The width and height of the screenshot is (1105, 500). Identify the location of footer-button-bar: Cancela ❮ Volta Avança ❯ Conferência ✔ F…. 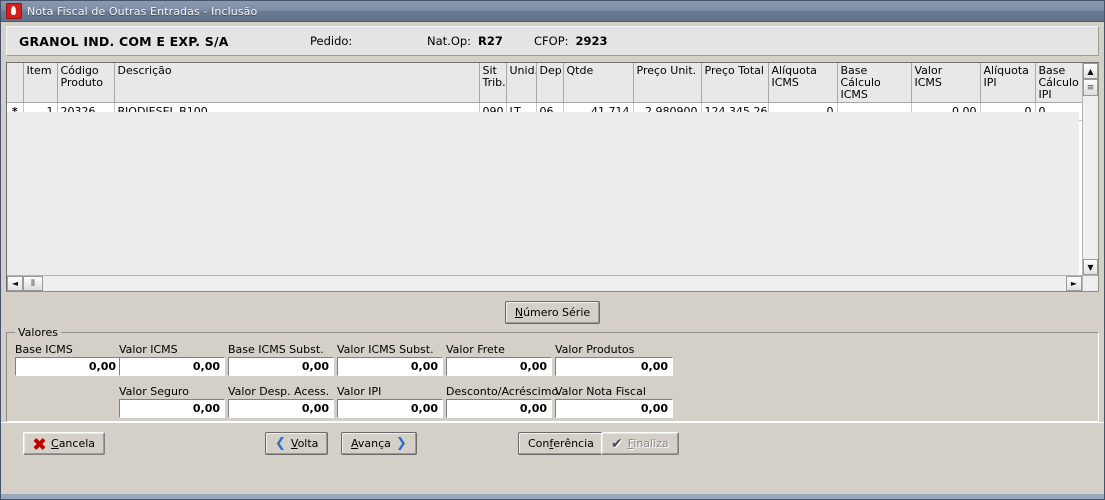
(552, 443).